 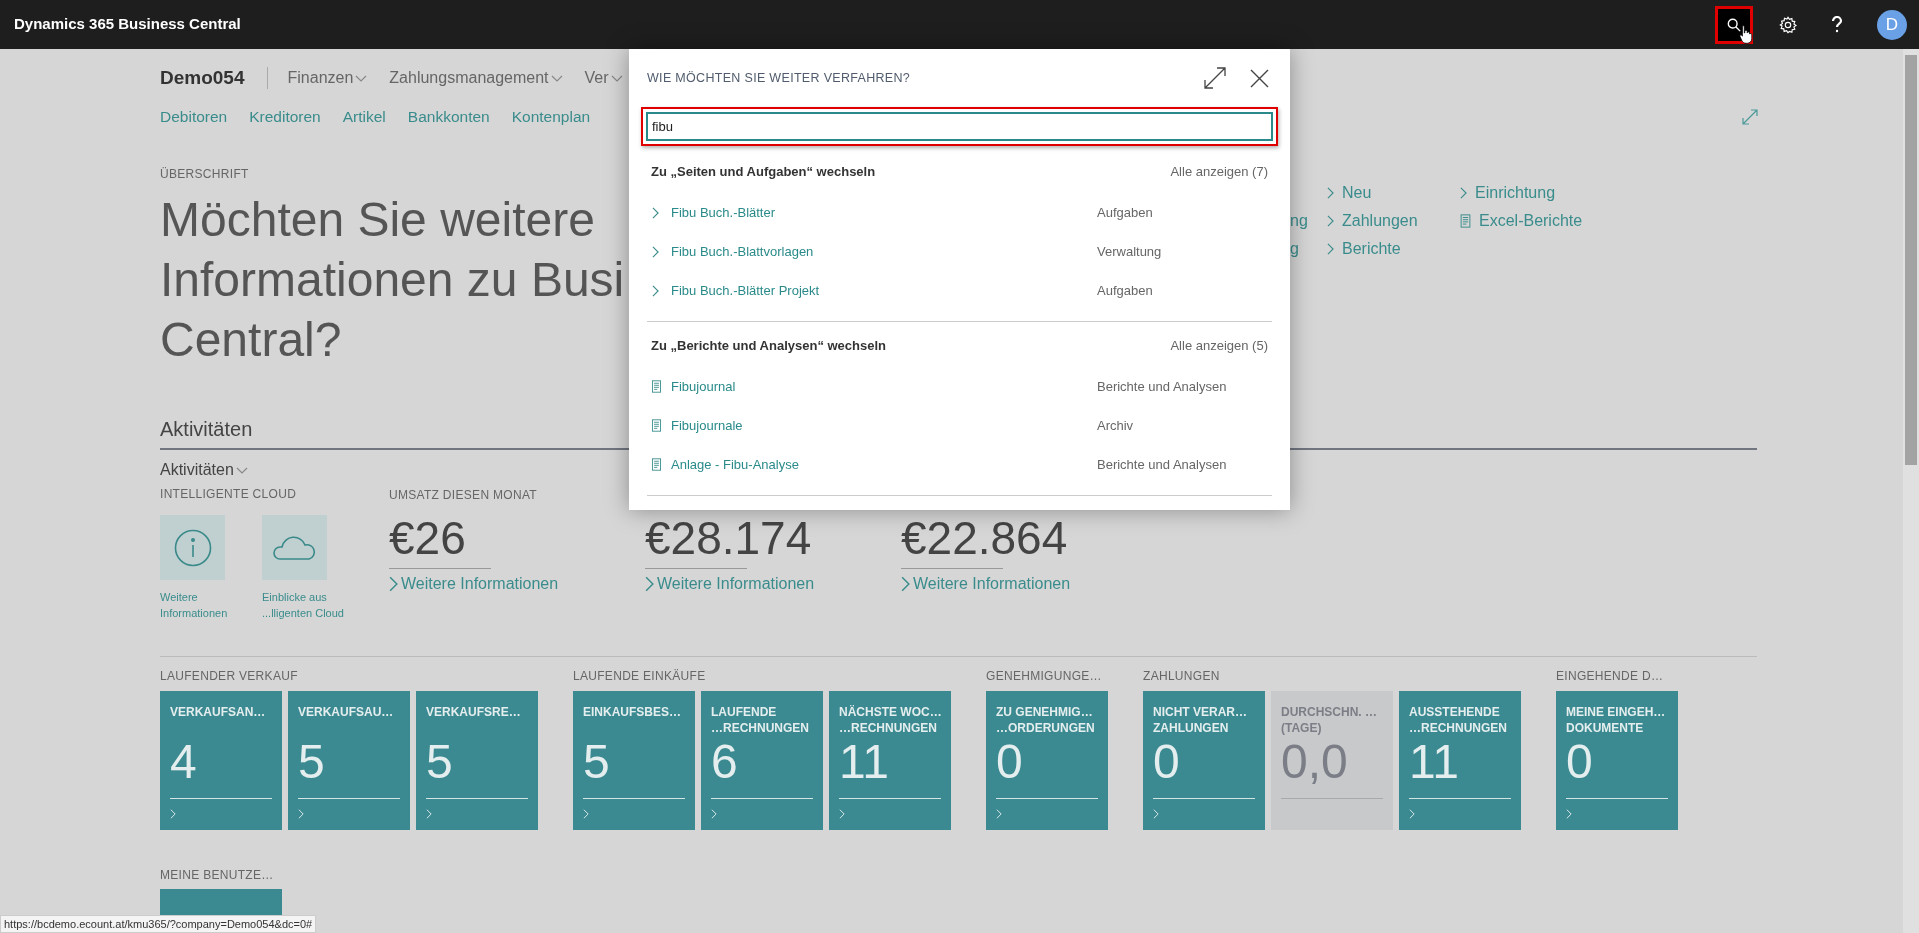 I want to click on nav-link: Kreditoren, so click(x=285, y=117).